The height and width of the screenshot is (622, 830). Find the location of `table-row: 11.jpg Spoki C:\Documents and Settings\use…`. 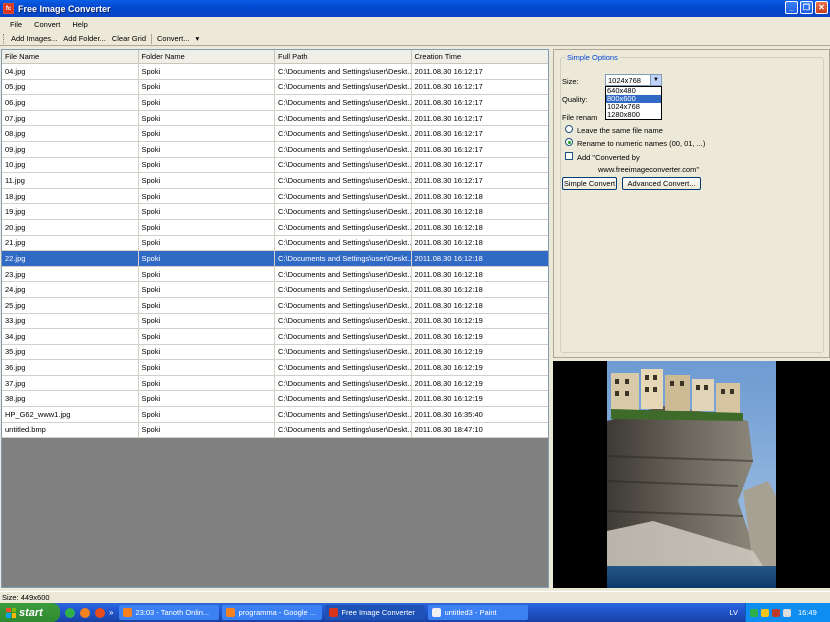

table-row: 11.jpg Spoki C:\Documents and Settings\use… is located at coordinates (275, 181).